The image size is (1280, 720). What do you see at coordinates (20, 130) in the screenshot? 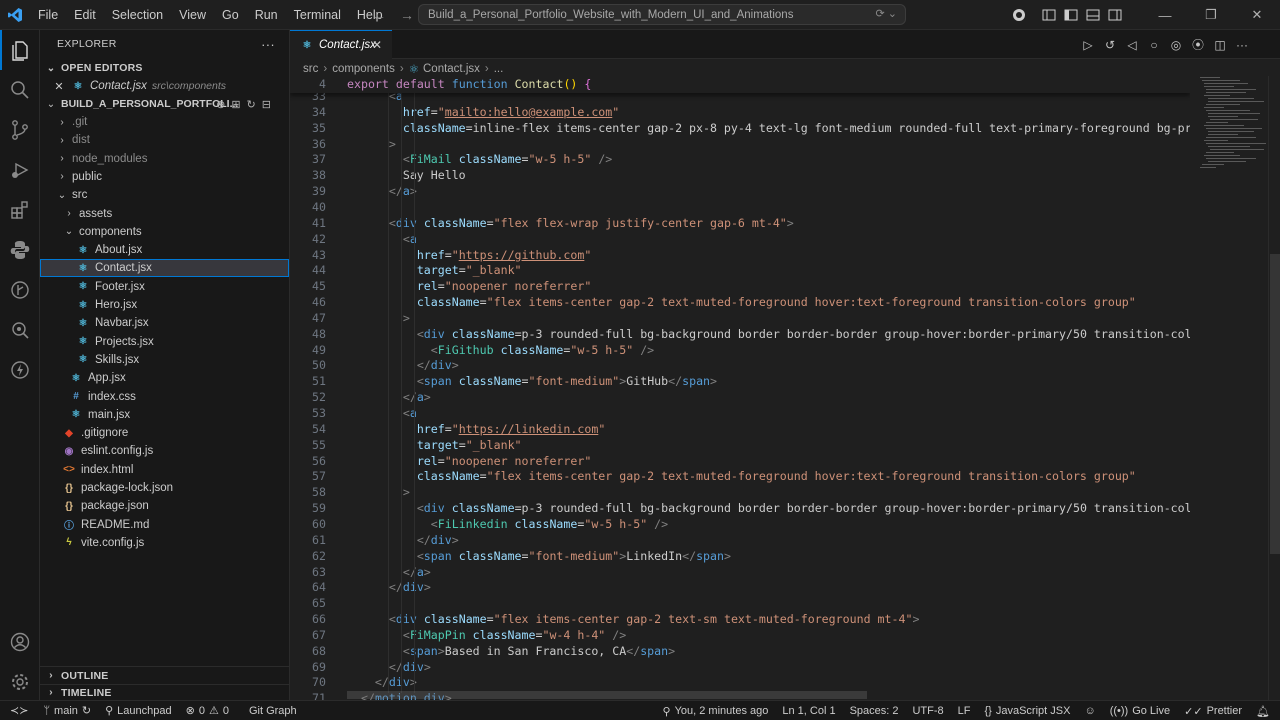
I see `source-control-icon` at bounding box center [20, 130].